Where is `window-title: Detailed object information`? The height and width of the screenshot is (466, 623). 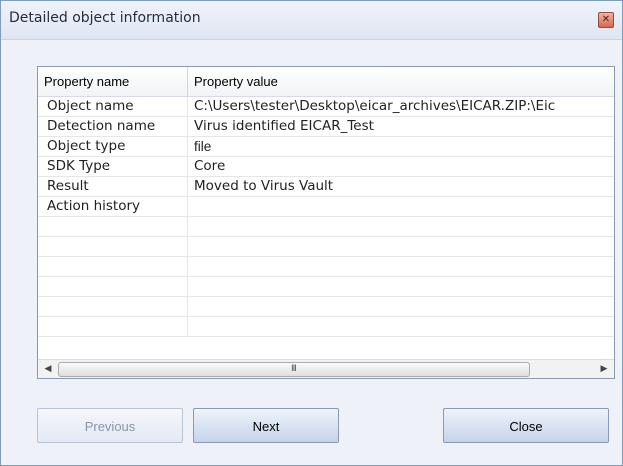
window-title: Detailed object information is located at coordinates (105, 18).